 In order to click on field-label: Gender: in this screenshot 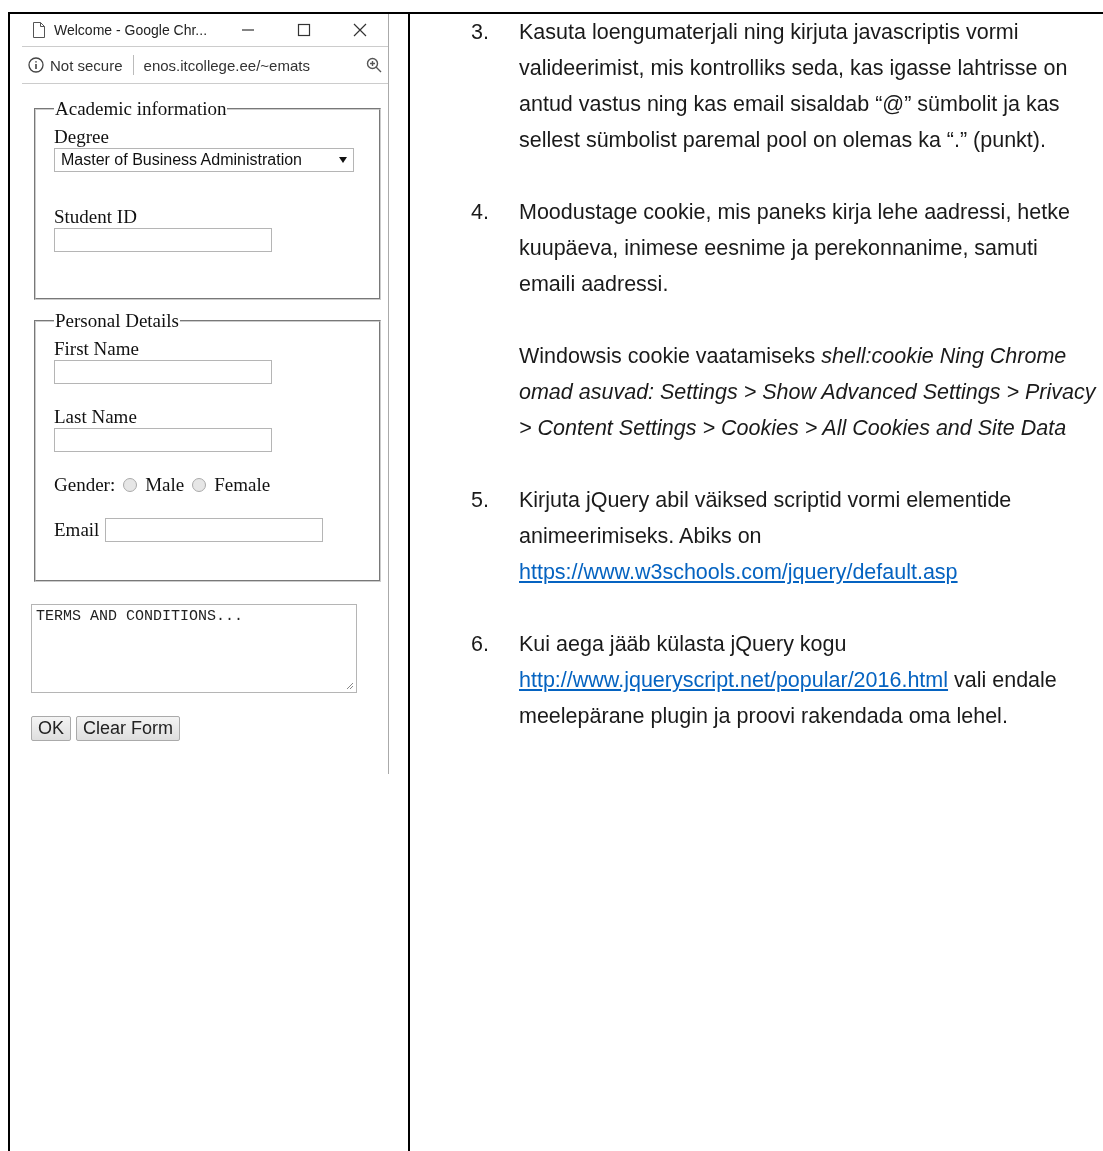, I will do `click(85, 485)`.